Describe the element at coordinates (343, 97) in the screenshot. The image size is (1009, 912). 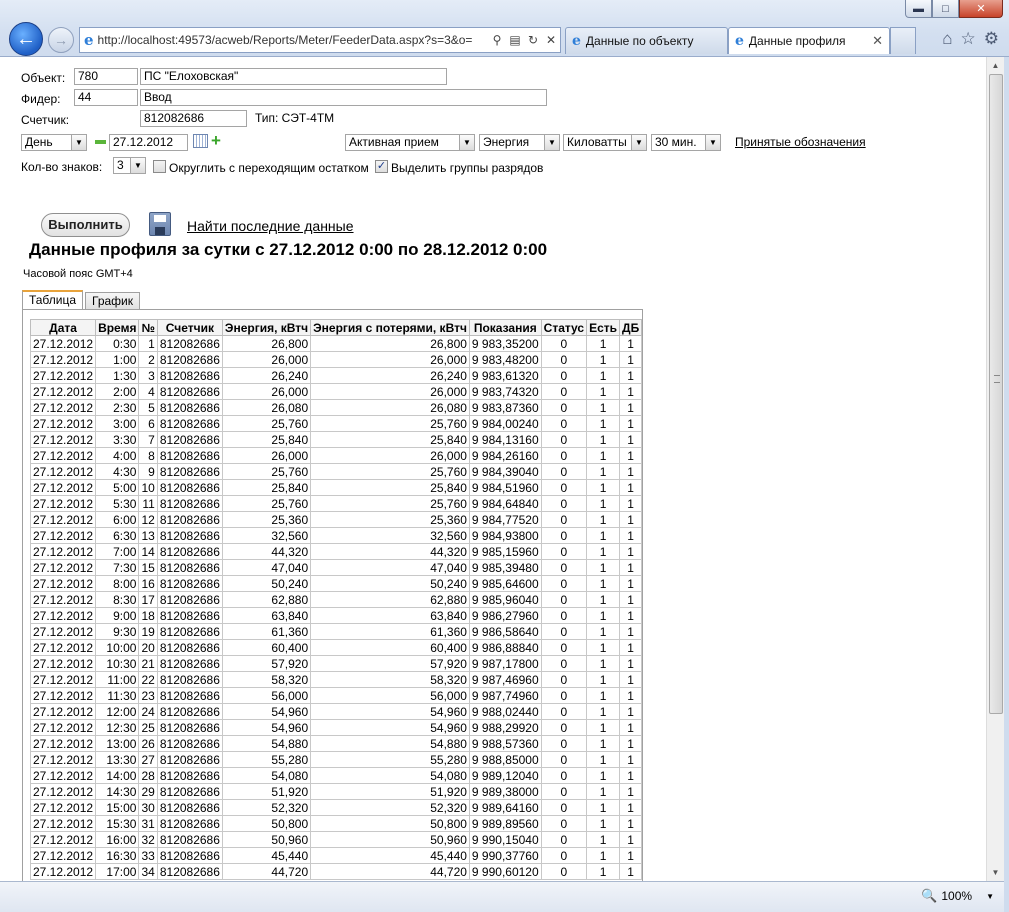
I see `feeder-name-field: Ввод` at that location.